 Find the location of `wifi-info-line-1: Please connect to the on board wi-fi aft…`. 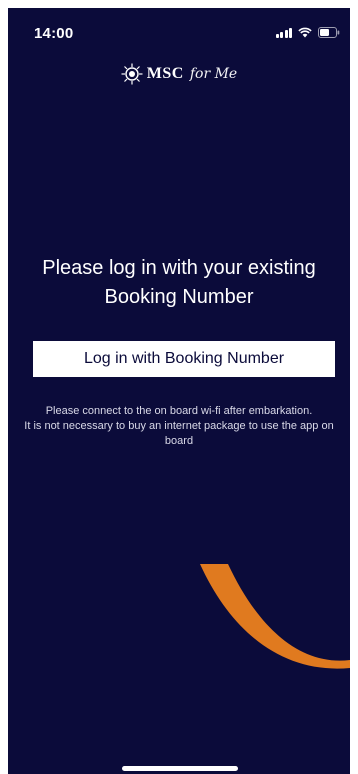

wifi-info-line-1: Please connect to the on board wi-fi aft… is located at coordinates (179, 411).